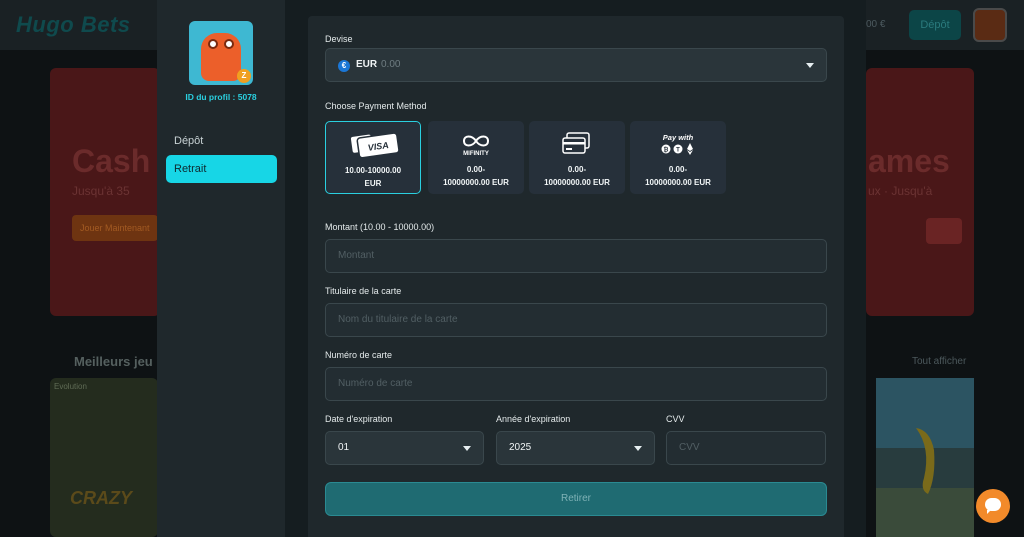 The width and height of the screenshot is (1024, 537). I want to click on section-view-all-link: Tout afficher, so click(939, 361).